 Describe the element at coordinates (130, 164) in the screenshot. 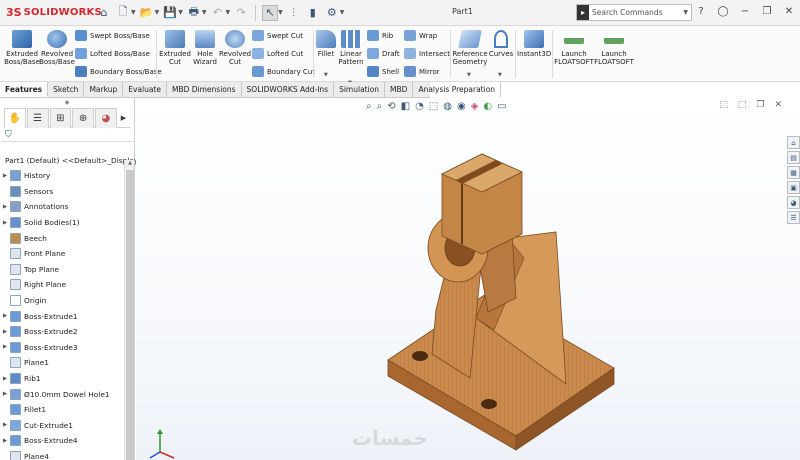

I see `scroll-up-icon: ▲` at that location.